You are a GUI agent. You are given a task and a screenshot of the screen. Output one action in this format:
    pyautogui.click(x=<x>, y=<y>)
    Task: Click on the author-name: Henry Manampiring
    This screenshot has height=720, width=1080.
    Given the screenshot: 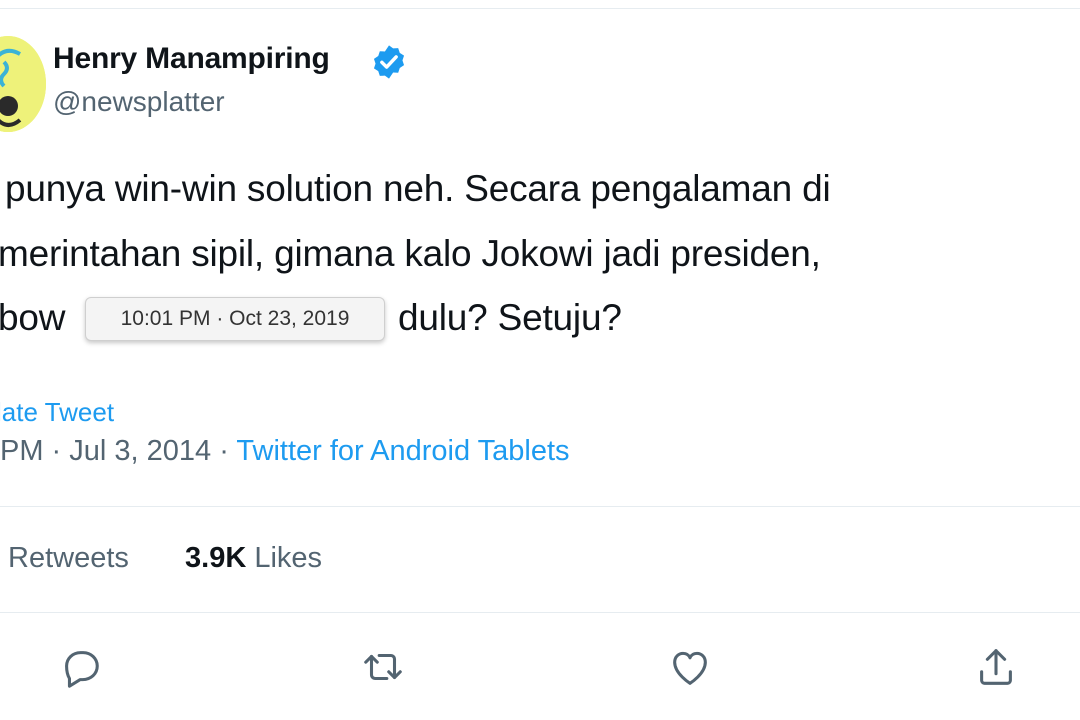 What is the action you would take?
    pyautogui.click(x=191, y=59)
    